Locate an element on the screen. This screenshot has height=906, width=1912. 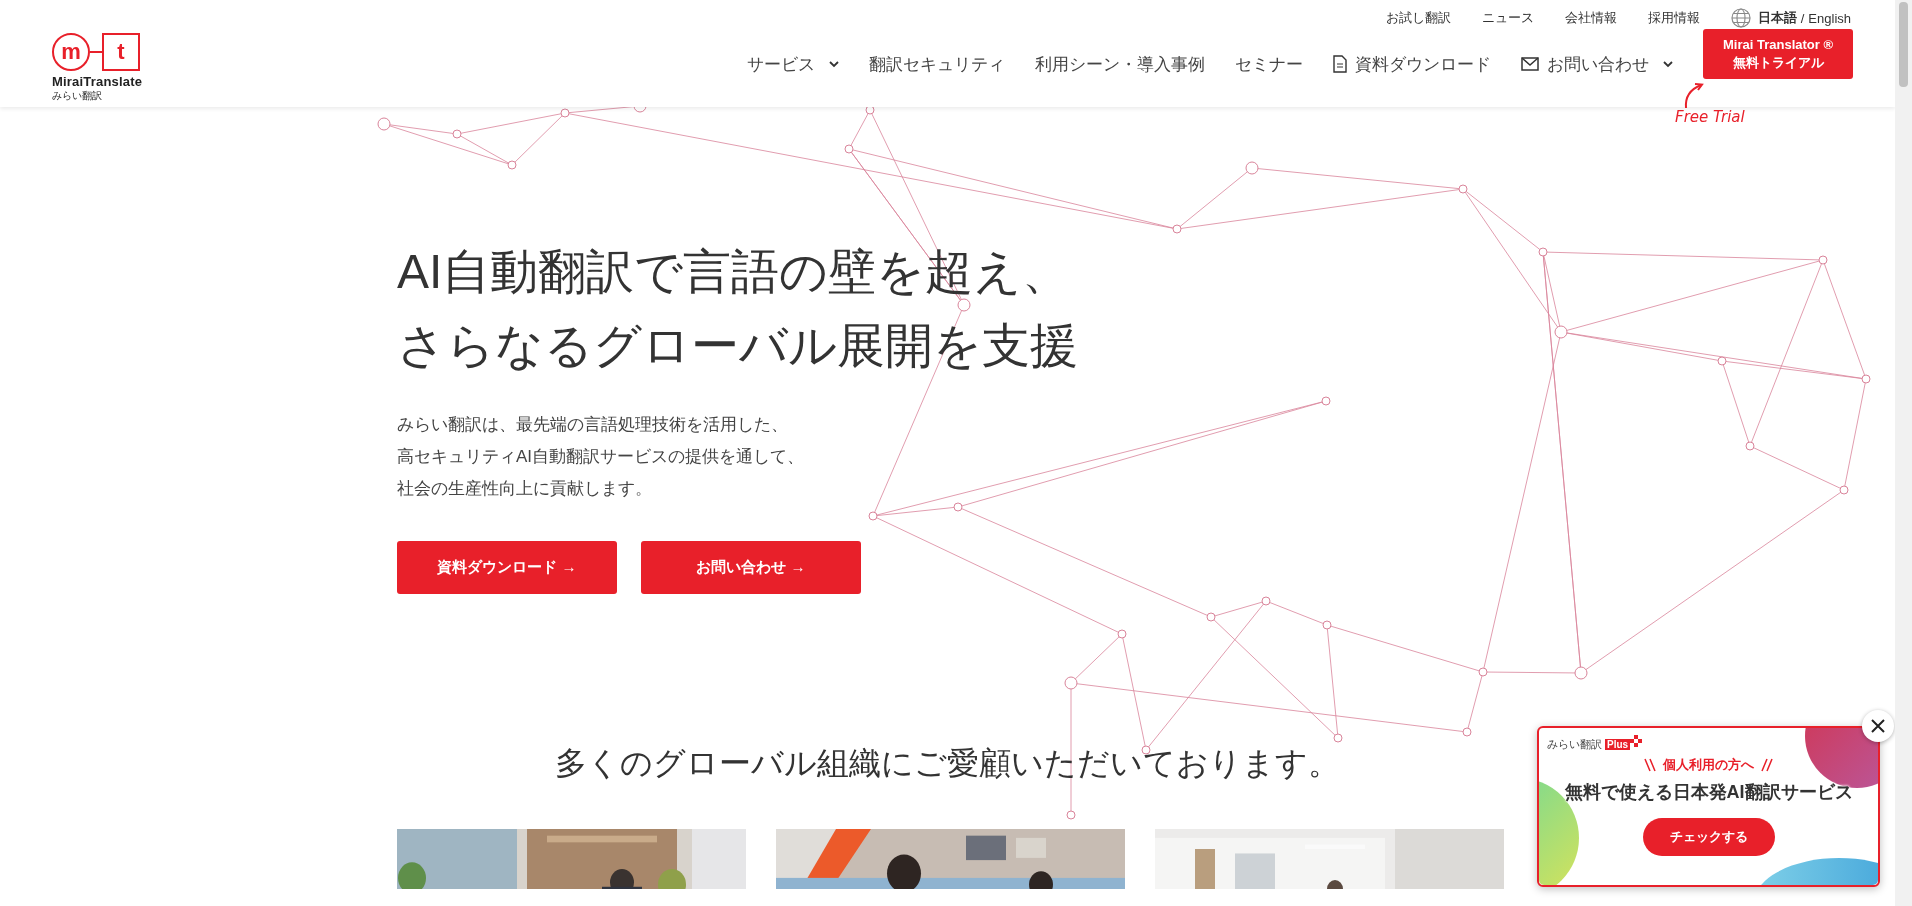
mail-icon is located at coordinates (1530, 64).